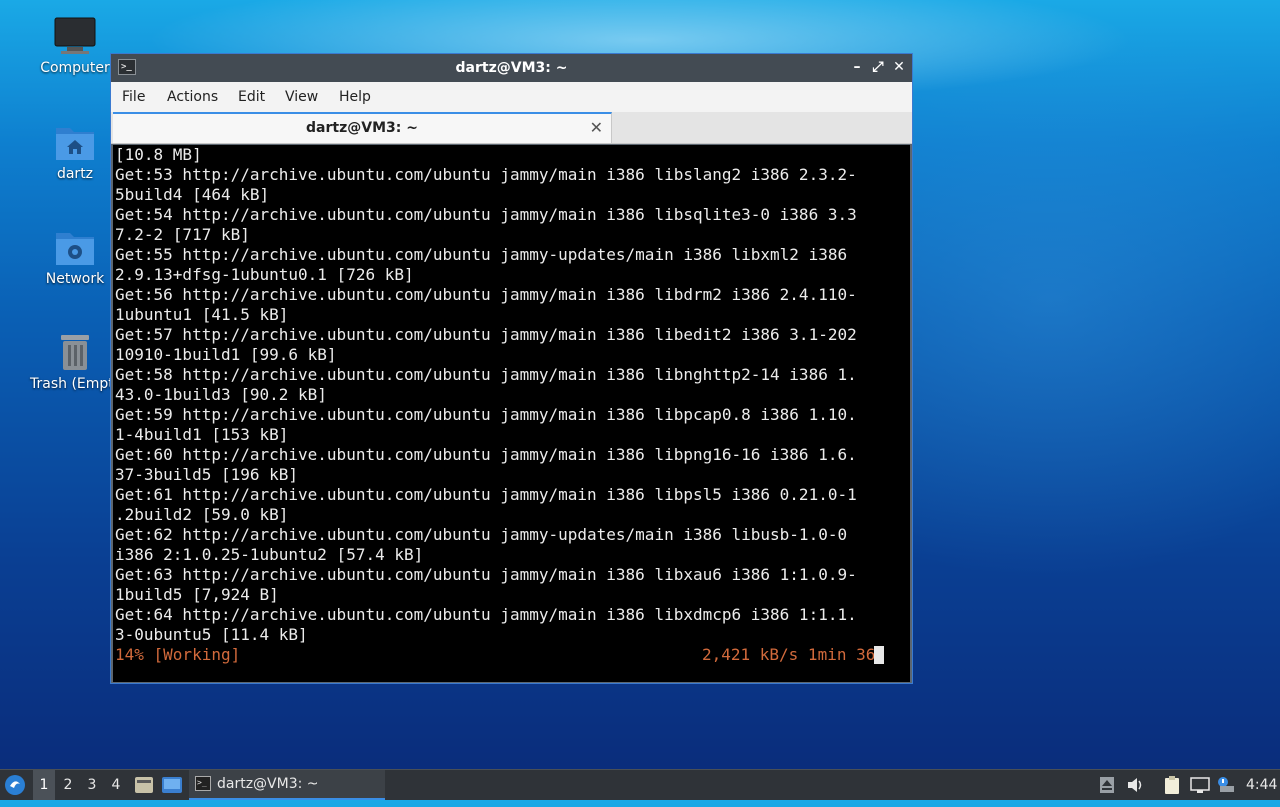 This screenshot has height=807, width=1280. I want to click on tab-terminal: dartz@VM3: ~ ✕, so click(362, 127).